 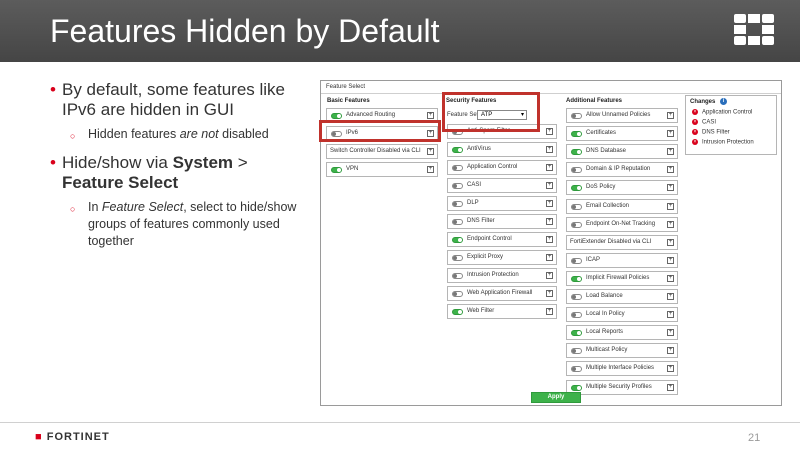 I want to click on feature-label: Web Application Firewall, so click(x=500, y=293).